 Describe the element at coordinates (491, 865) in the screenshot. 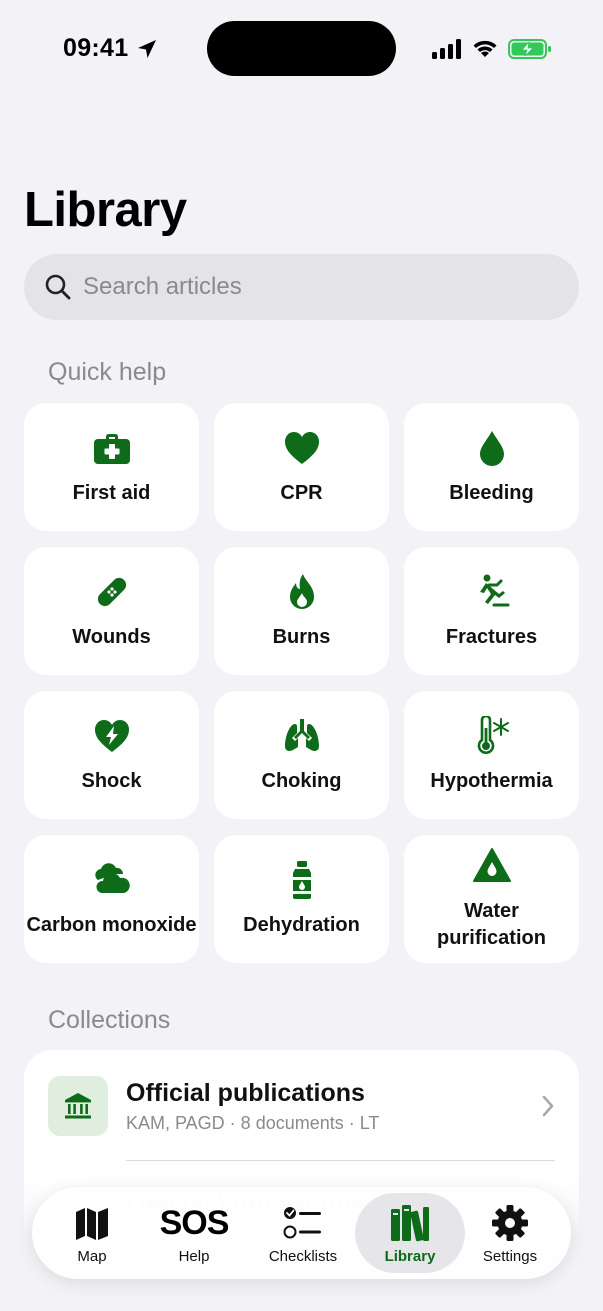

I see `triangle-drop-icon` at that location.